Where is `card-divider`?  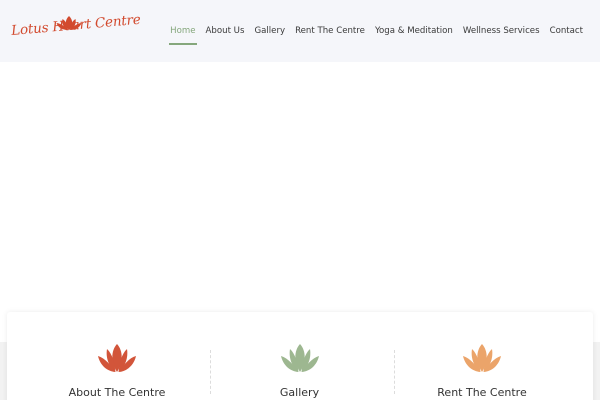 card-divider is located at coordinates (210, 372).